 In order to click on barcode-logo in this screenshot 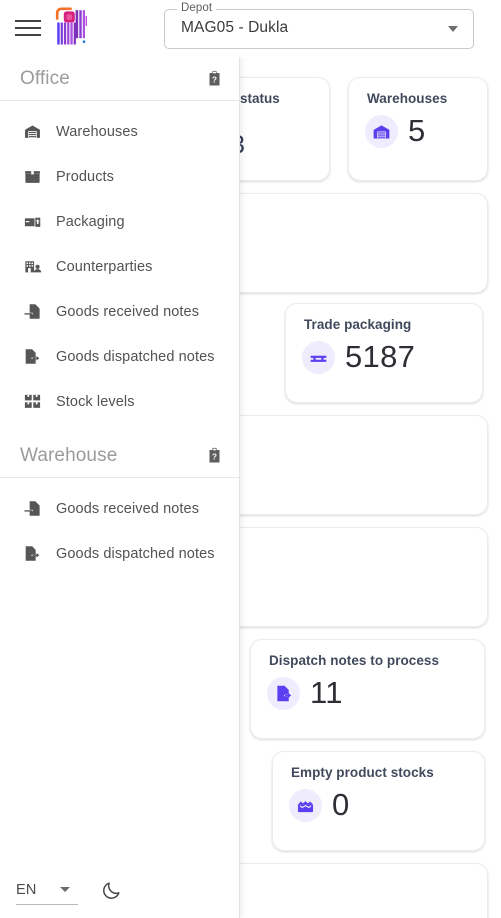, I will do `click(72, 27)`.